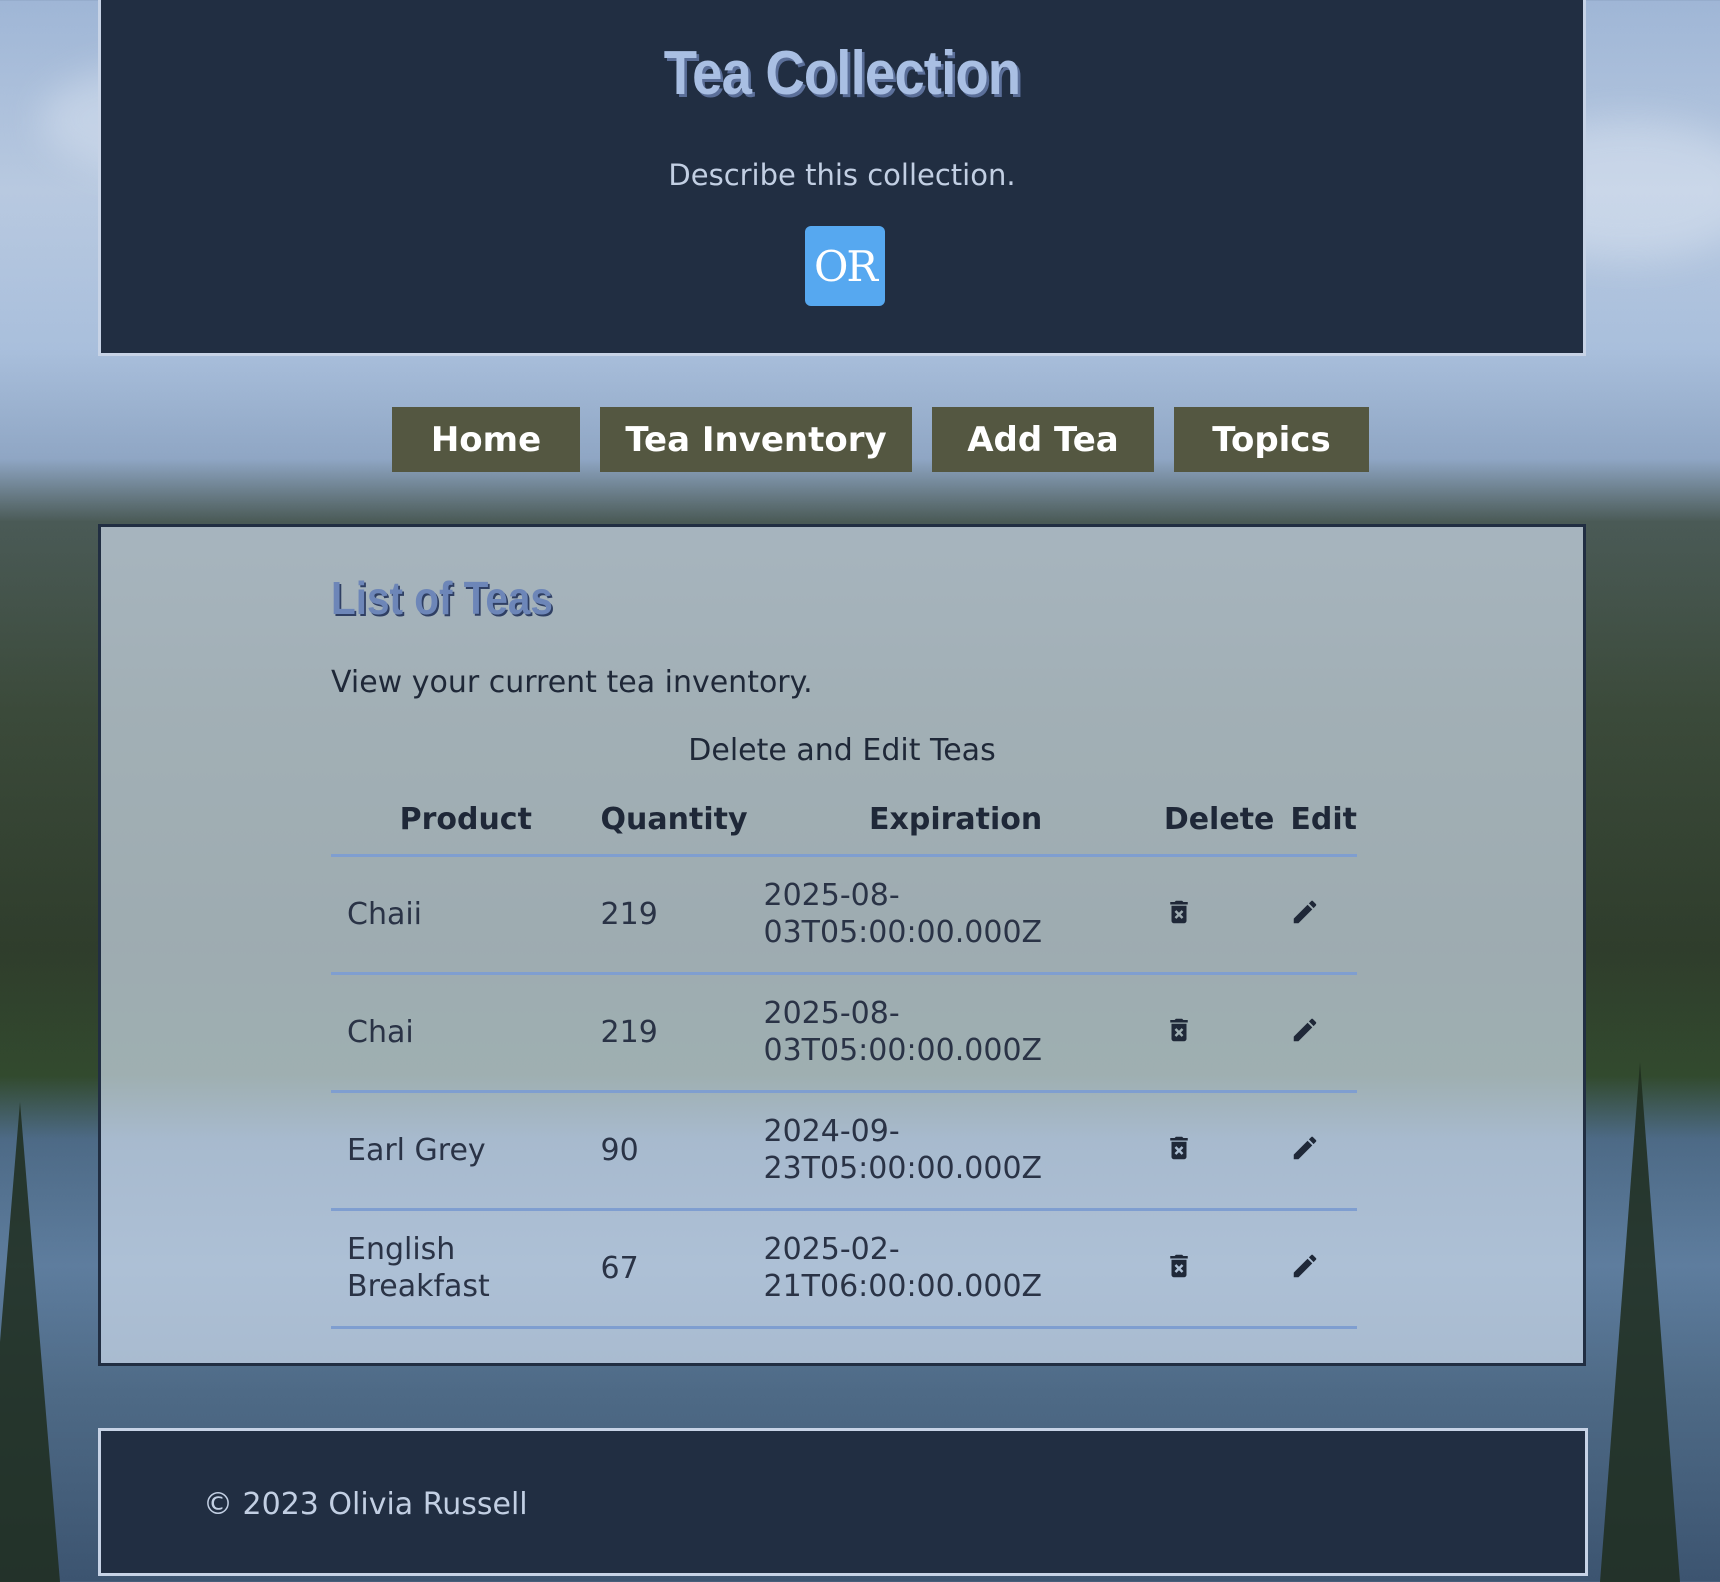  Describe the element at coordinates (458, 1151) in the screenshot. I see `product-cell: Earl Grey` at that location.